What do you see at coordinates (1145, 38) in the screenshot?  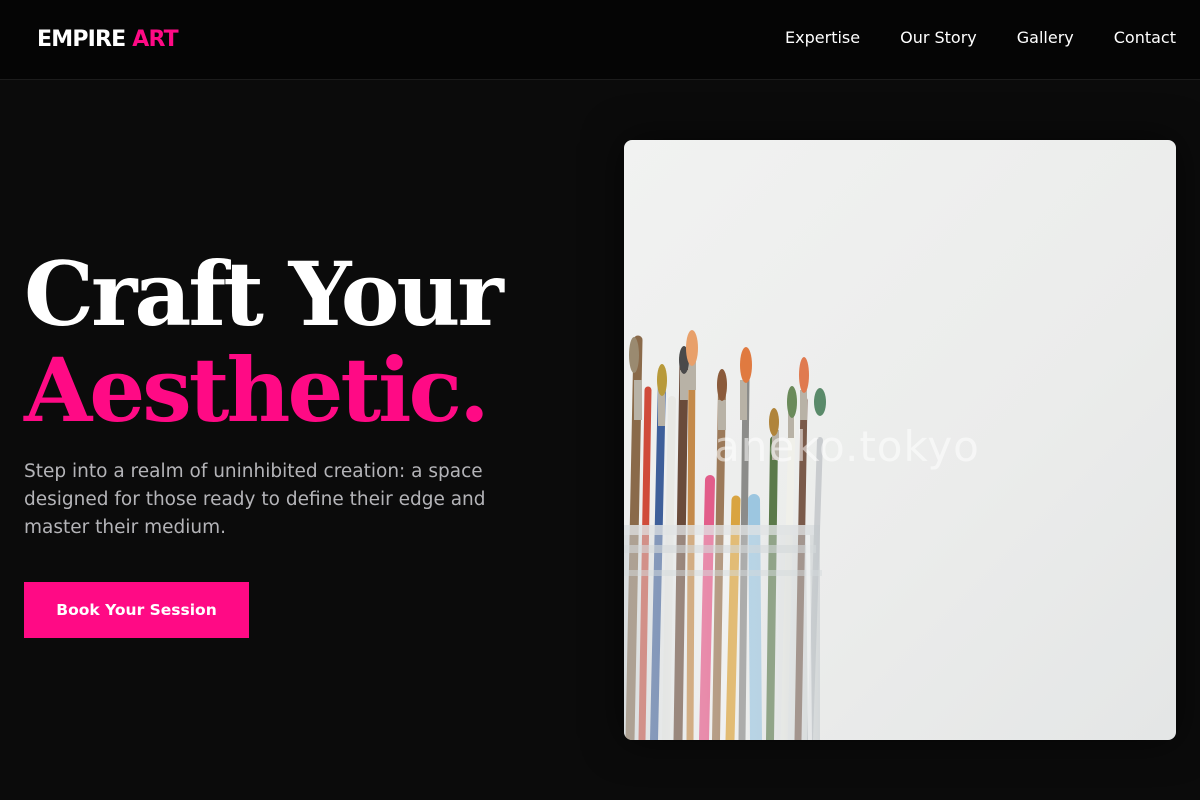 I see `nav-link-contact: Contact` at bounding box center [1145, 38].